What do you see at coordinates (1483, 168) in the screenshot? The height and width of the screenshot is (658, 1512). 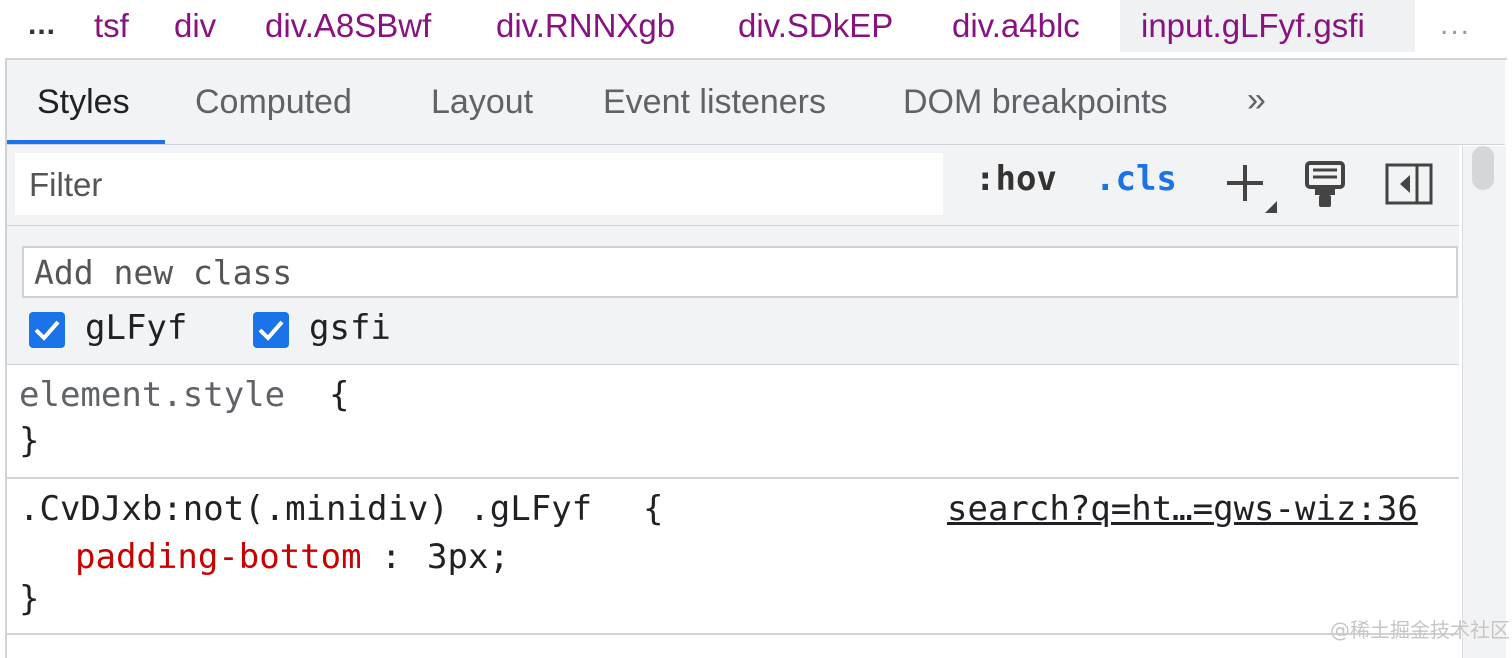 I see `scrollbar-thumb` at bounding box center [1483, 168].